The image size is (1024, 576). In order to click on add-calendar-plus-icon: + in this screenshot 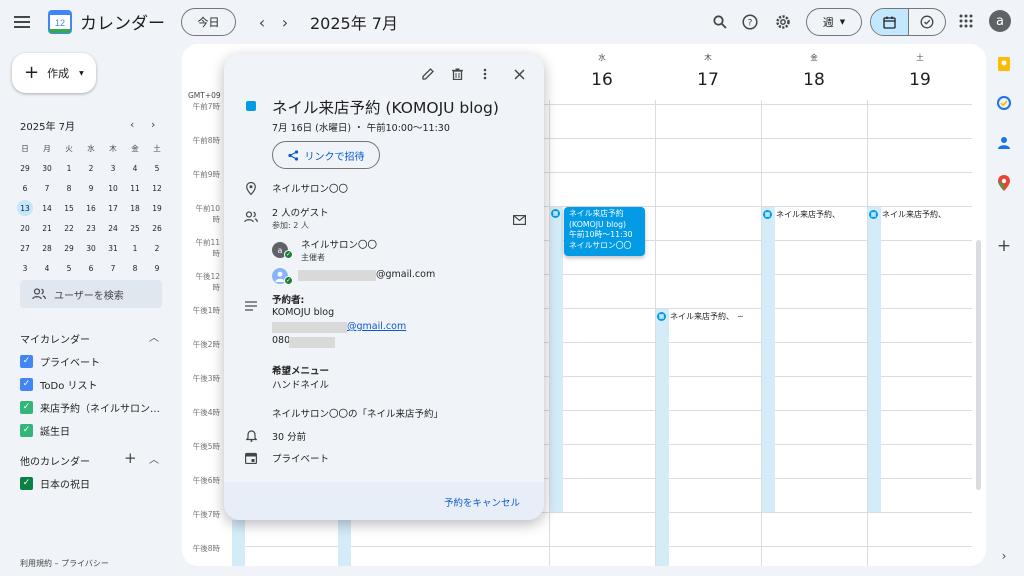, I will do `click(130, 458)`.